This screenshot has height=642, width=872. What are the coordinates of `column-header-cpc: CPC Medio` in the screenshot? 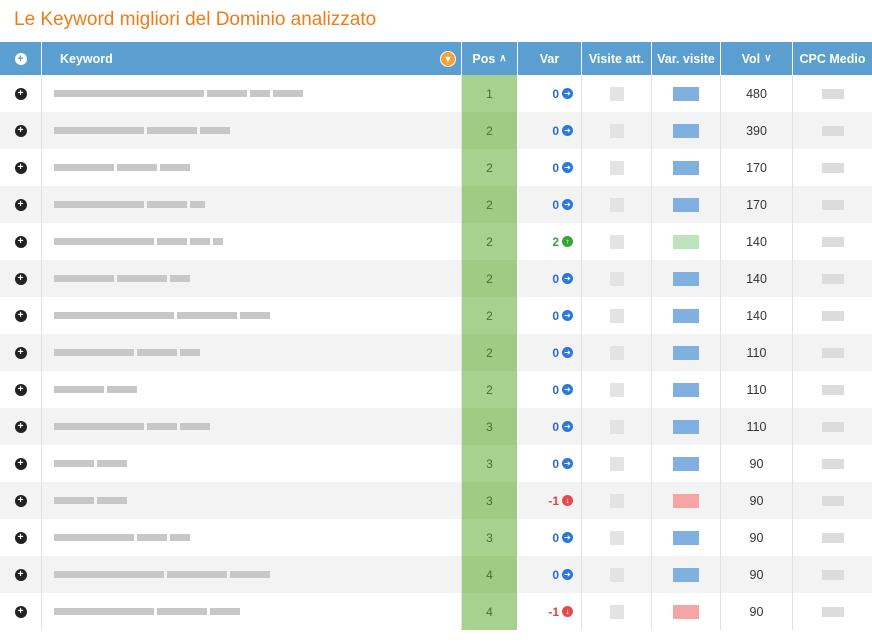 It's located at (832, 58).